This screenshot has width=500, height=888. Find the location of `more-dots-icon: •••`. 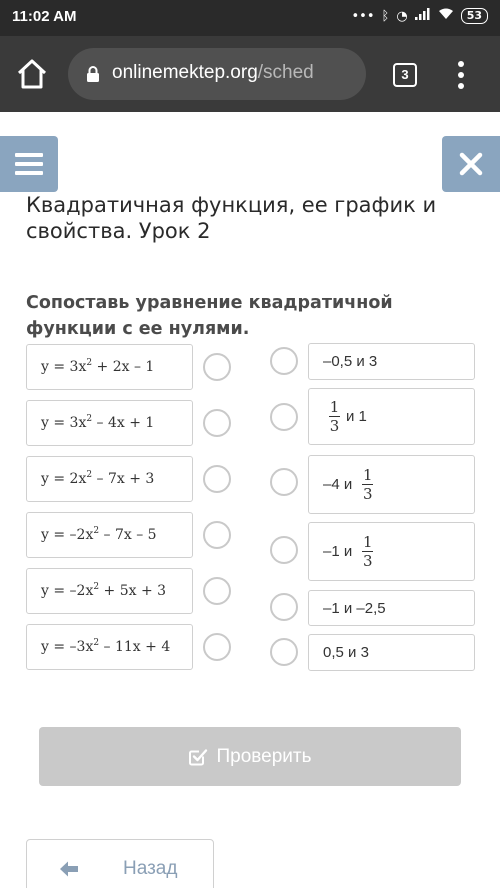

more-dots-icon: ••• is located at coordinates (363, 16).